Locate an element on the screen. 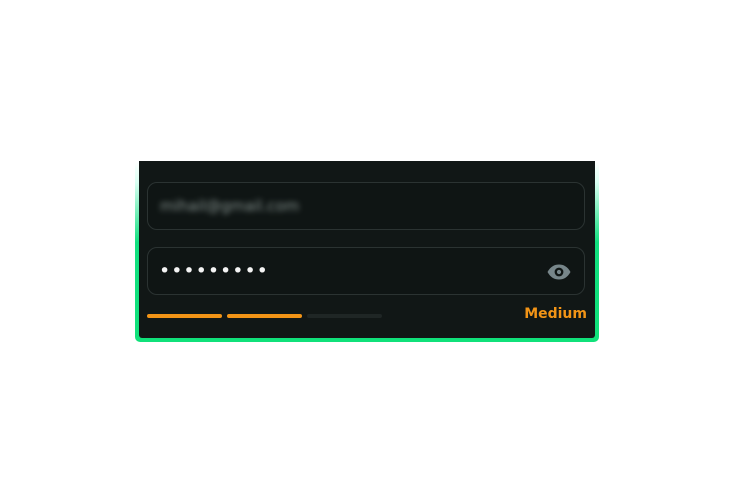  email-value: mihail@gmail.com is located at coordinates (230, 206).